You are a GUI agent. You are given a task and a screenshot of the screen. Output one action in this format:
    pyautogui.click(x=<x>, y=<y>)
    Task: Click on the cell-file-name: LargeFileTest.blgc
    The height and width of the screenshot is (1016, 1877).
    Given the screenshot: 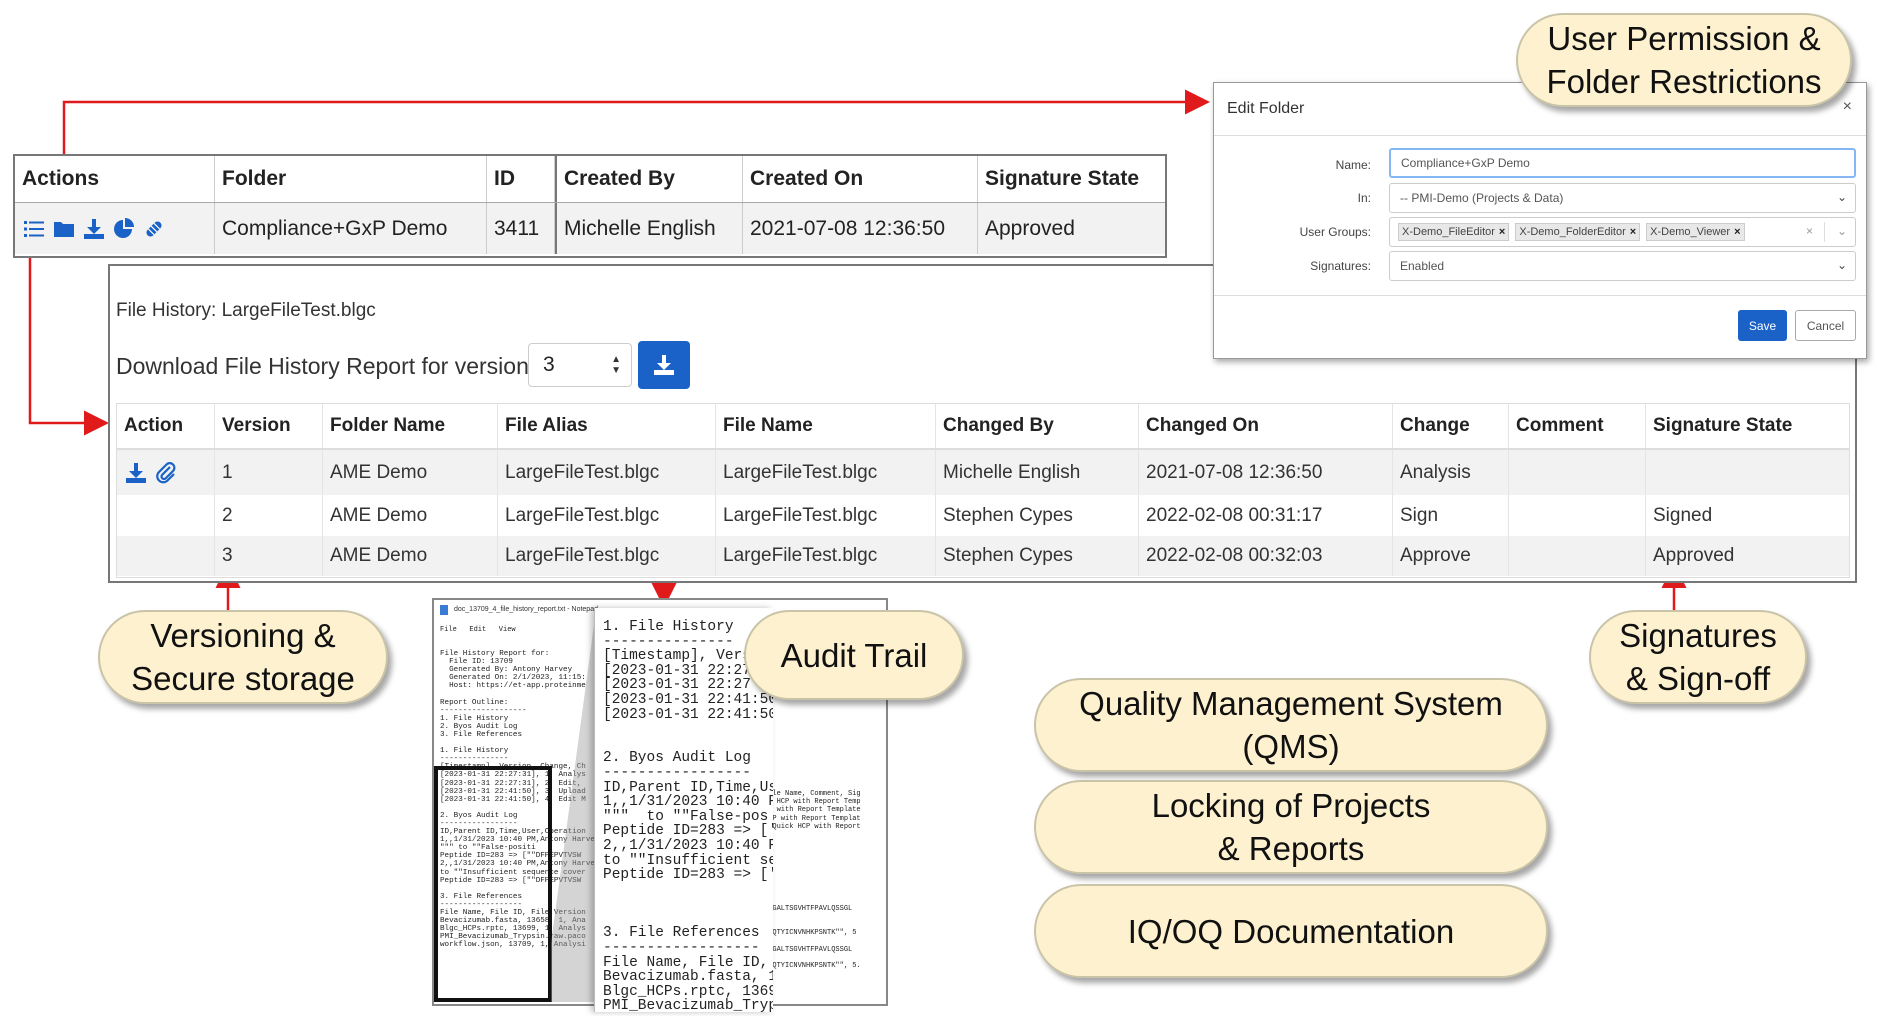 What is the action you would take?
    pyautogui.click(x=826, y=556)
    